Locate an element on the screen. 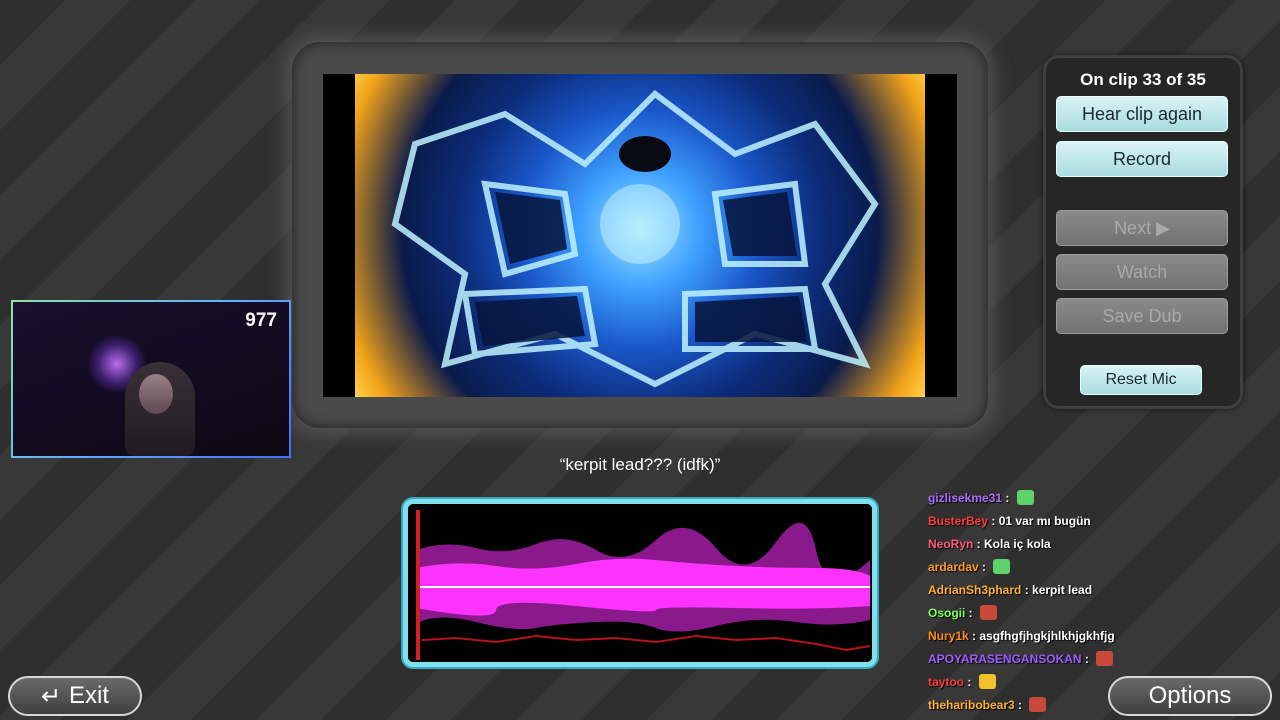  chat-username: Nury1k is located at coordinates (948, 636).